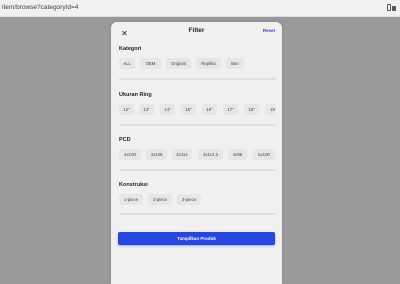  What do you see at coordinates (40, 7) in the screenshot?
I see `url-text: item/browse?categoryId=4` at bounding box center [40, 7].